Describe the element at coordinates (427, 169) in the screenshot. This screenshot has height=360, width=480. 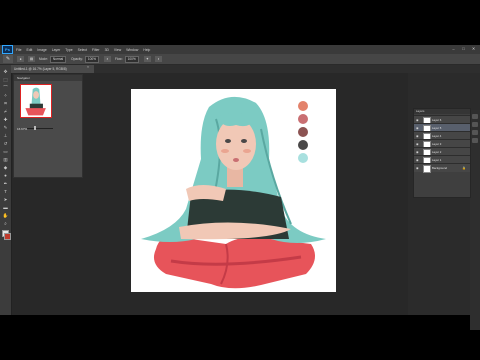
I see `layer-thumbnail` at that location.